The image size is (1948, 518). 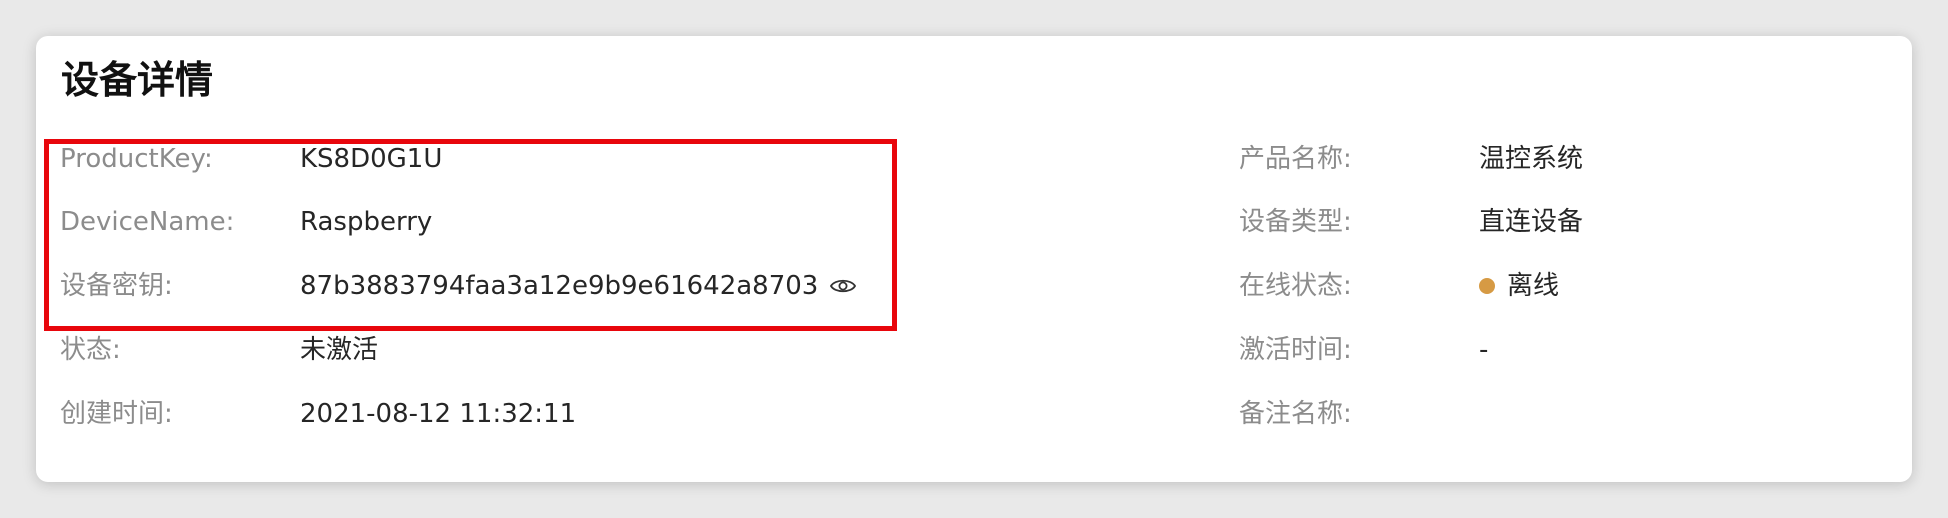 What do you see at coordinates (339, 350) in the screenshot?
I see `field-value: 未激活` at bounding box center [339, 350].